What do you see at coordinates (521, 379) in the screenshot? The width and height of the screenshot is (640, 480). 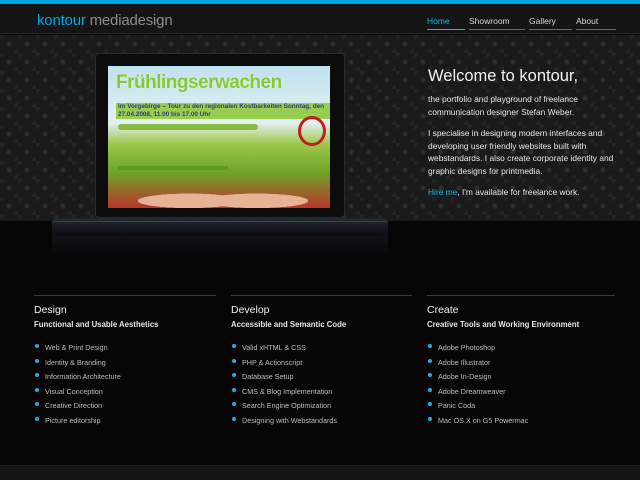 I see `list-item: Adobe In-Design` at bounding box center [521, 379].